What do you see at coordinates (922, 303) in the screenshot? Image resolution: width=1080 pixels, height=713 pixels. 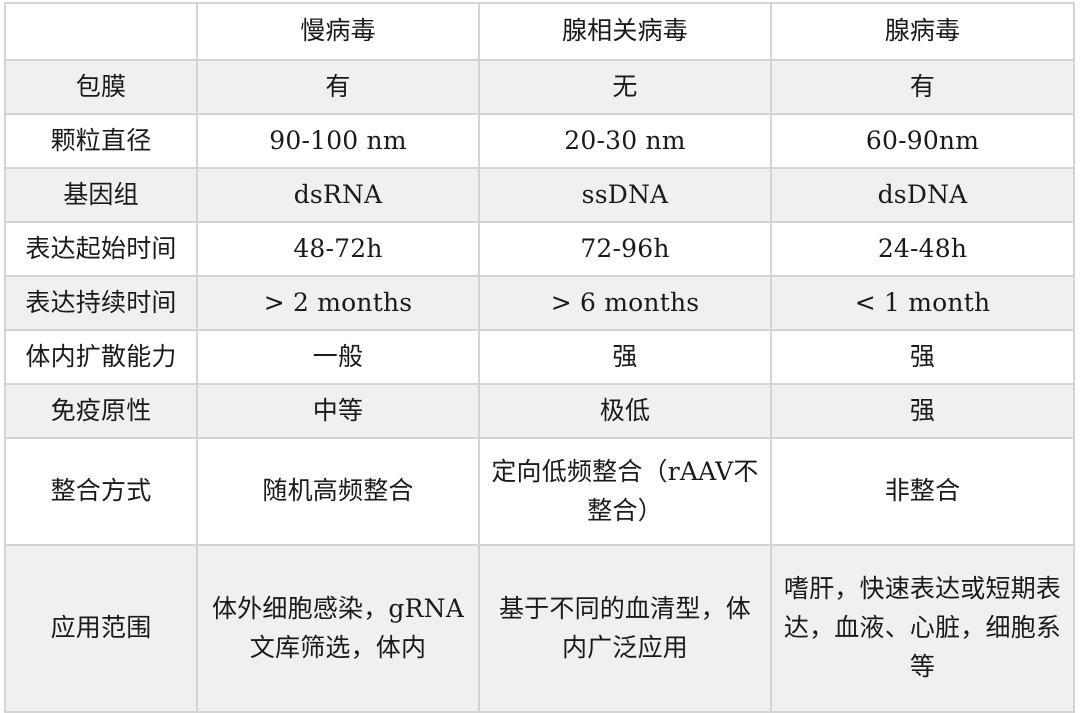 I see `table-cell: < 1 month` at bounding box center [922, 303].